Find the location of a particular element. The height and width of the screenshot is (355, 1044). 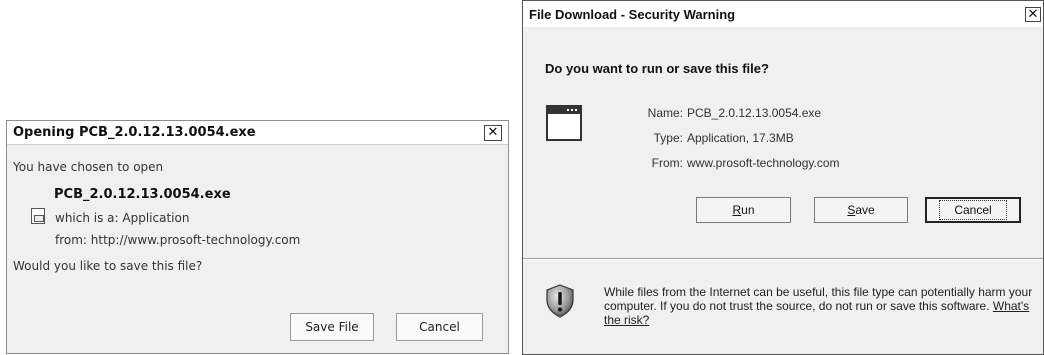

from-label: From: is located at coordinates (667, 163).